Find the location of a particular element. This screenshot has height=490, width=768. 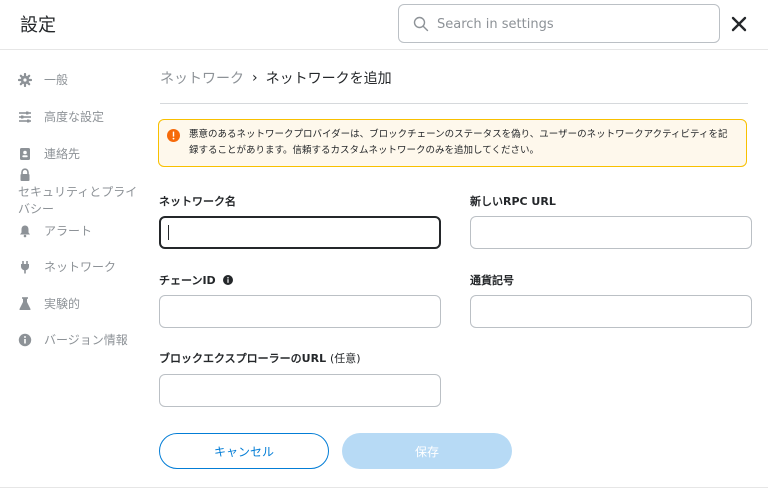

sidebar-item-general: 一般 is located at coordinates (43, 79).